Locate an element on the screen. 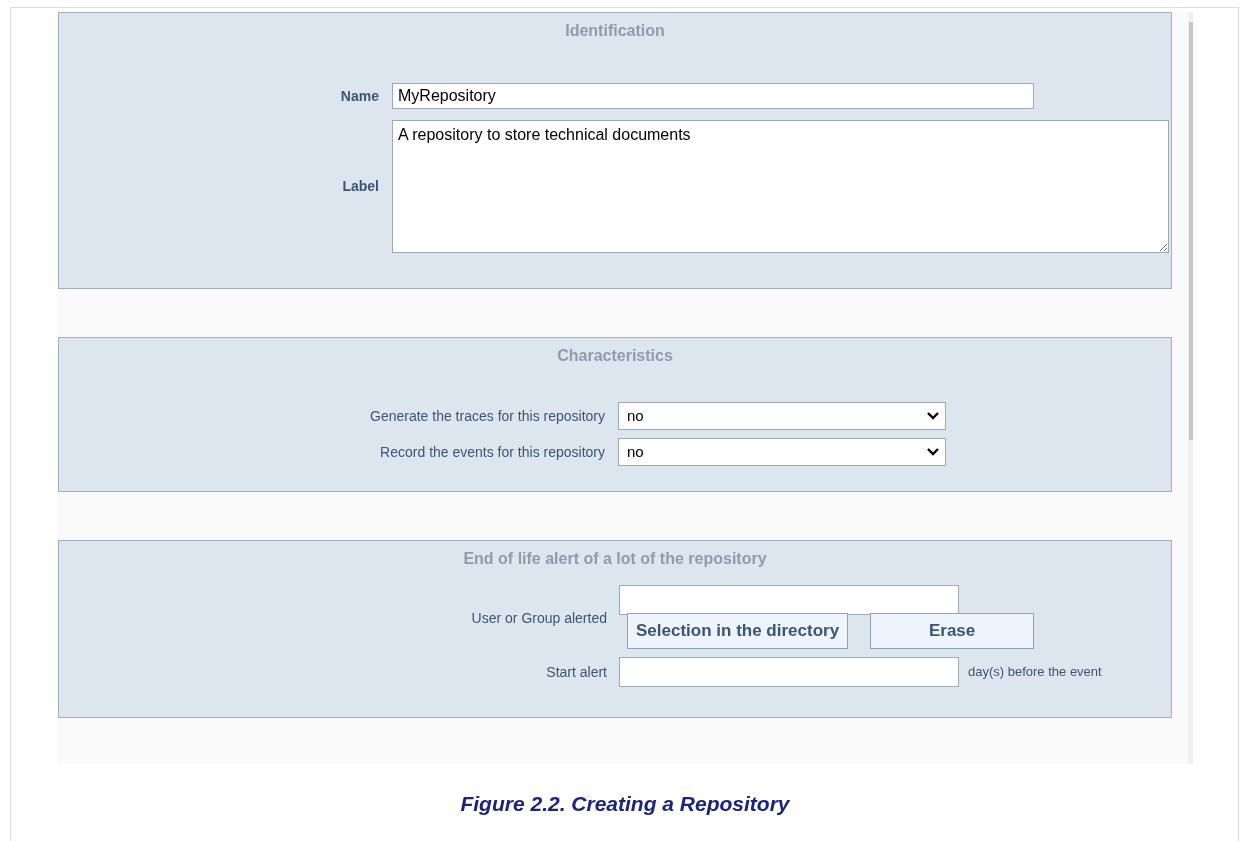  section-title: End of life alert of a lot of the repository is located at coordinates (615, 559).